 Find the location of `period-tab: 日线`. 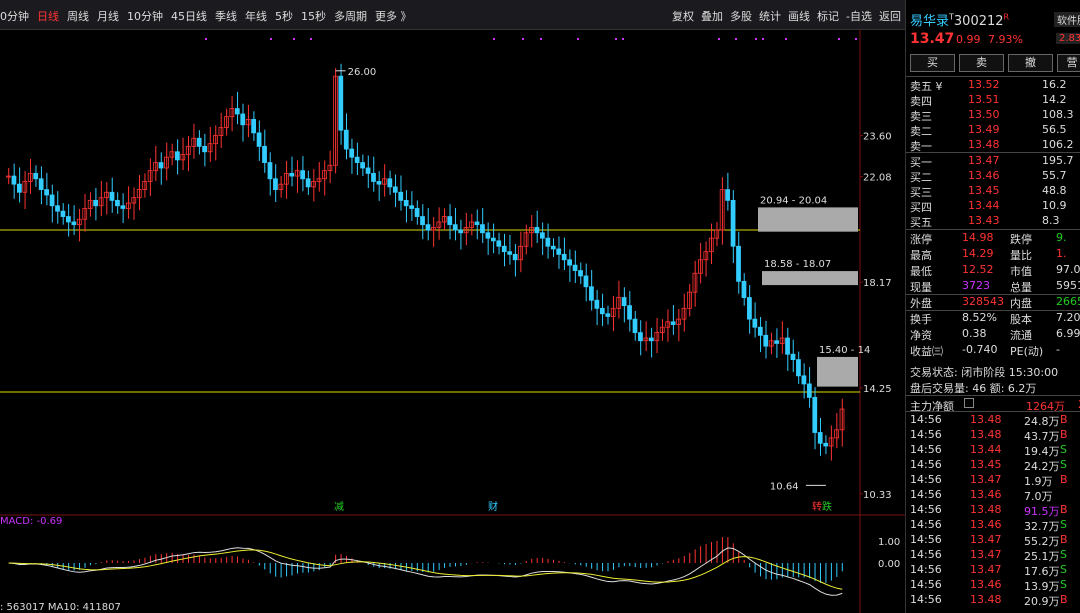

period-tab: 日线 is located at coordinates (48, 16).